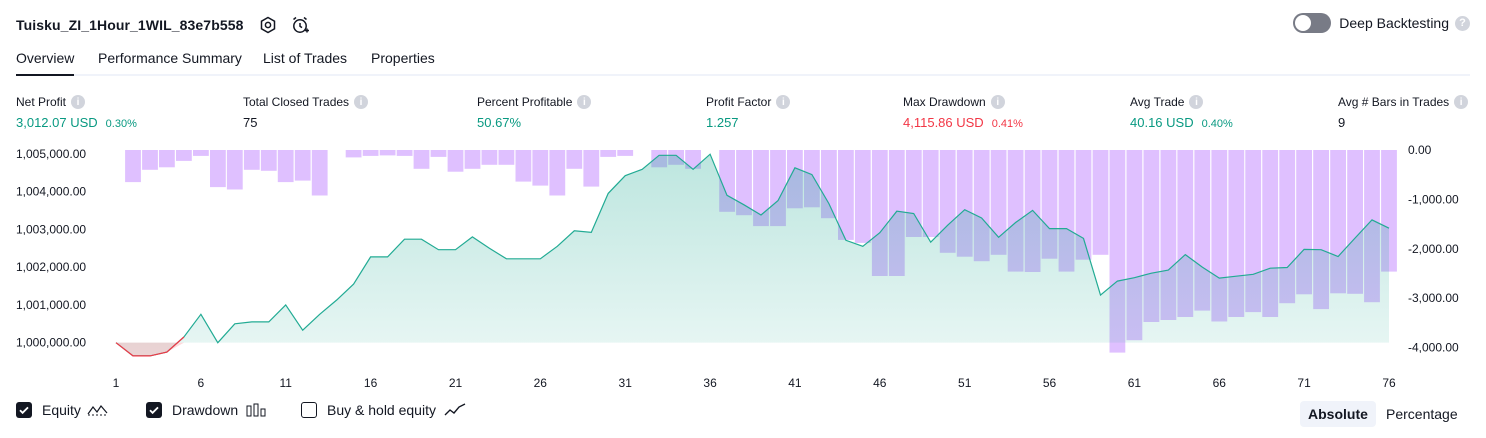 Image resolution: width=1486 pixels, height=438 pixels. I want to click on tab-performance-summary: Performance Summary, so click(170, 61).